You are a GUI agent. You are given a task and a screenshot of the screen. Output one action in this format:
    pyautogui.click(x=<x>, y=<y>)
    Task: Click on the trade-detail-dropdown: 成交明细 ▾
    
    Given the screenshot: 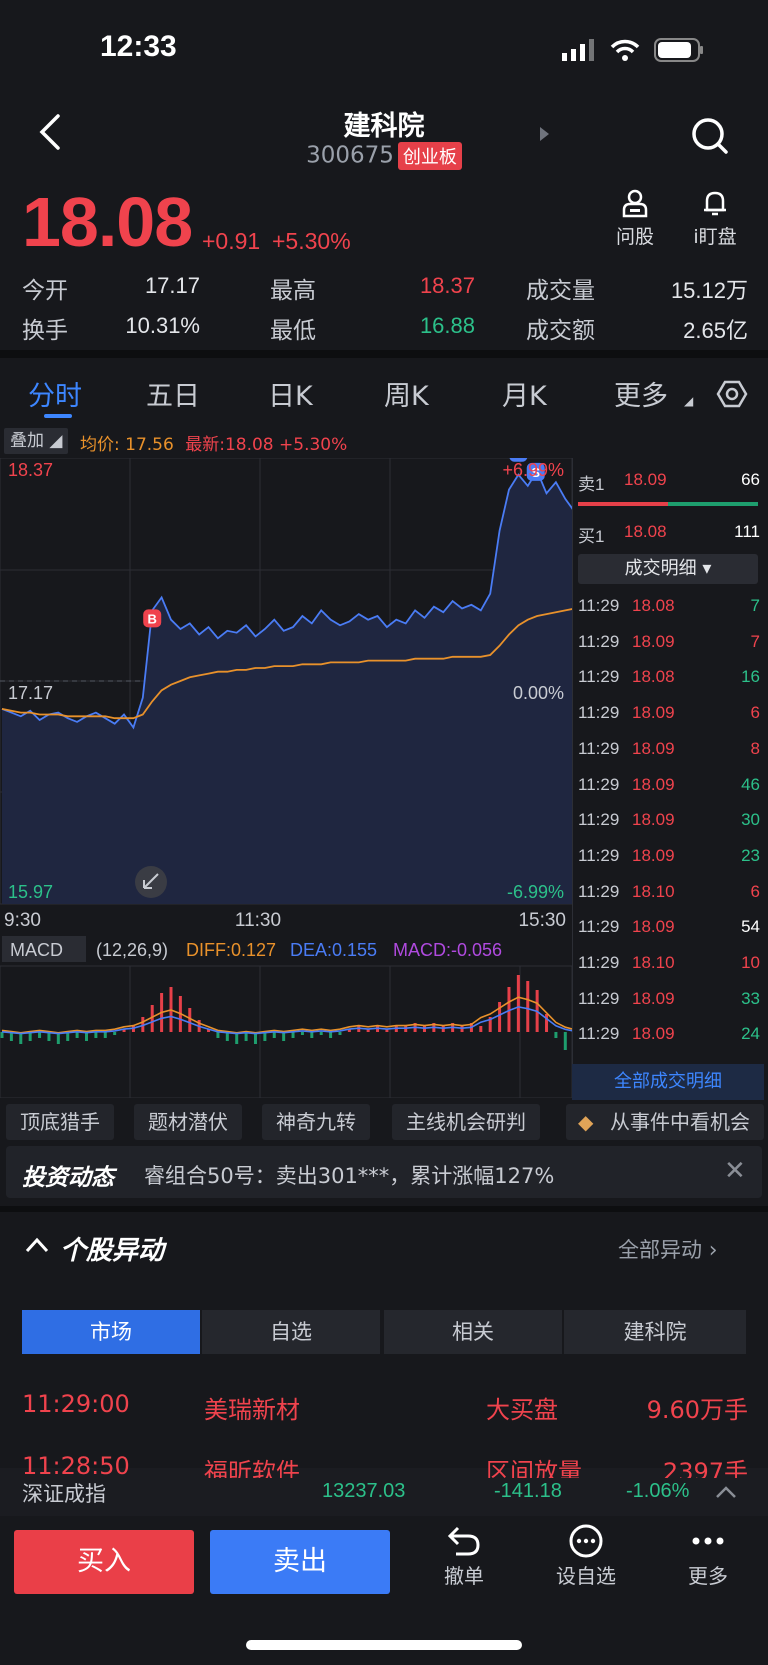 What is the action you would take?
    pyautogui.click(x=668, y=569)
    